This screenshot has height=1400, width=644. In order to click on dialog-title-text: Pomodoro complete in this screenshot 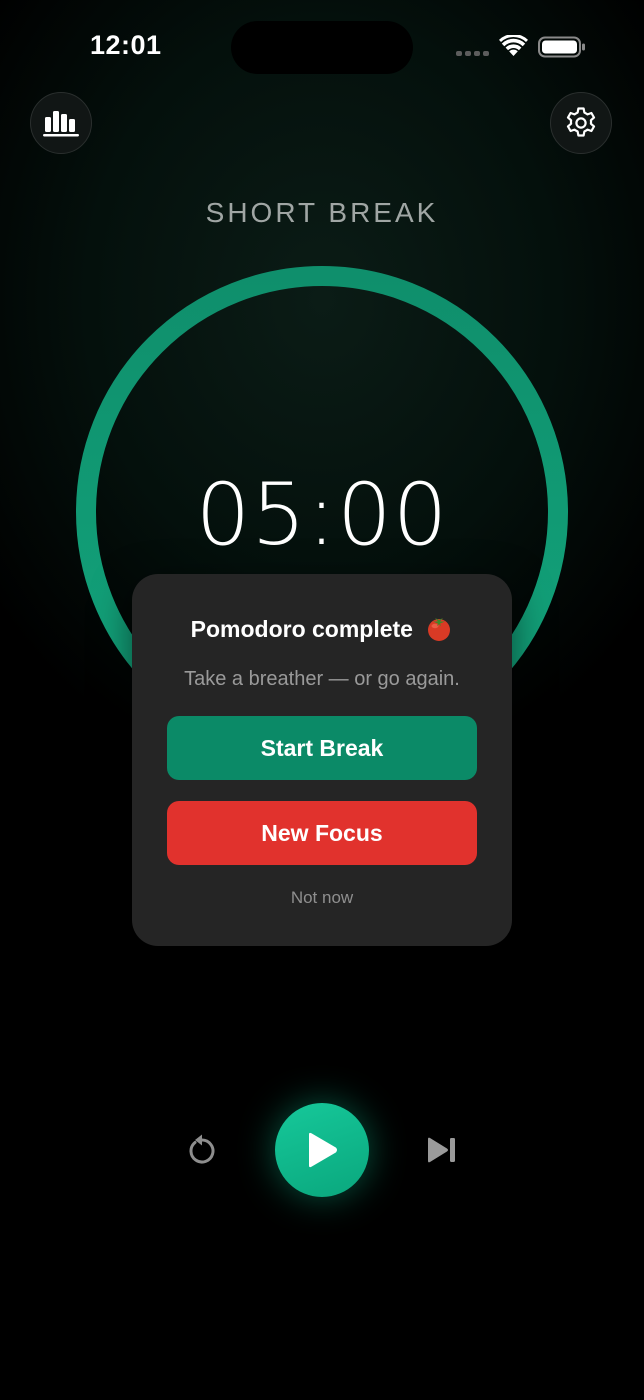, I will do `click(301, 629)`.